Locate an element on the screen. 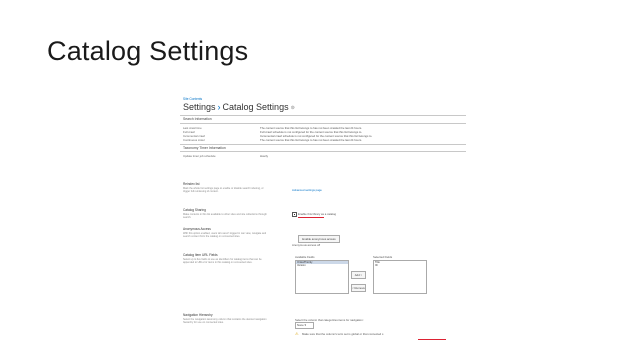  anon-status: Anonymous access off is located at coordinates (306, 245).